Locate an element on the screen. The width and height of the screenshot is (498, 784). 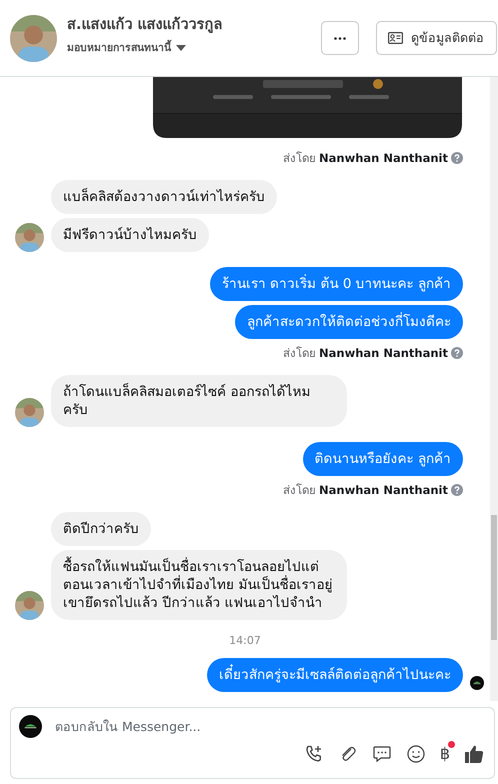
smiley-icon is located at coordinates (416, 754).